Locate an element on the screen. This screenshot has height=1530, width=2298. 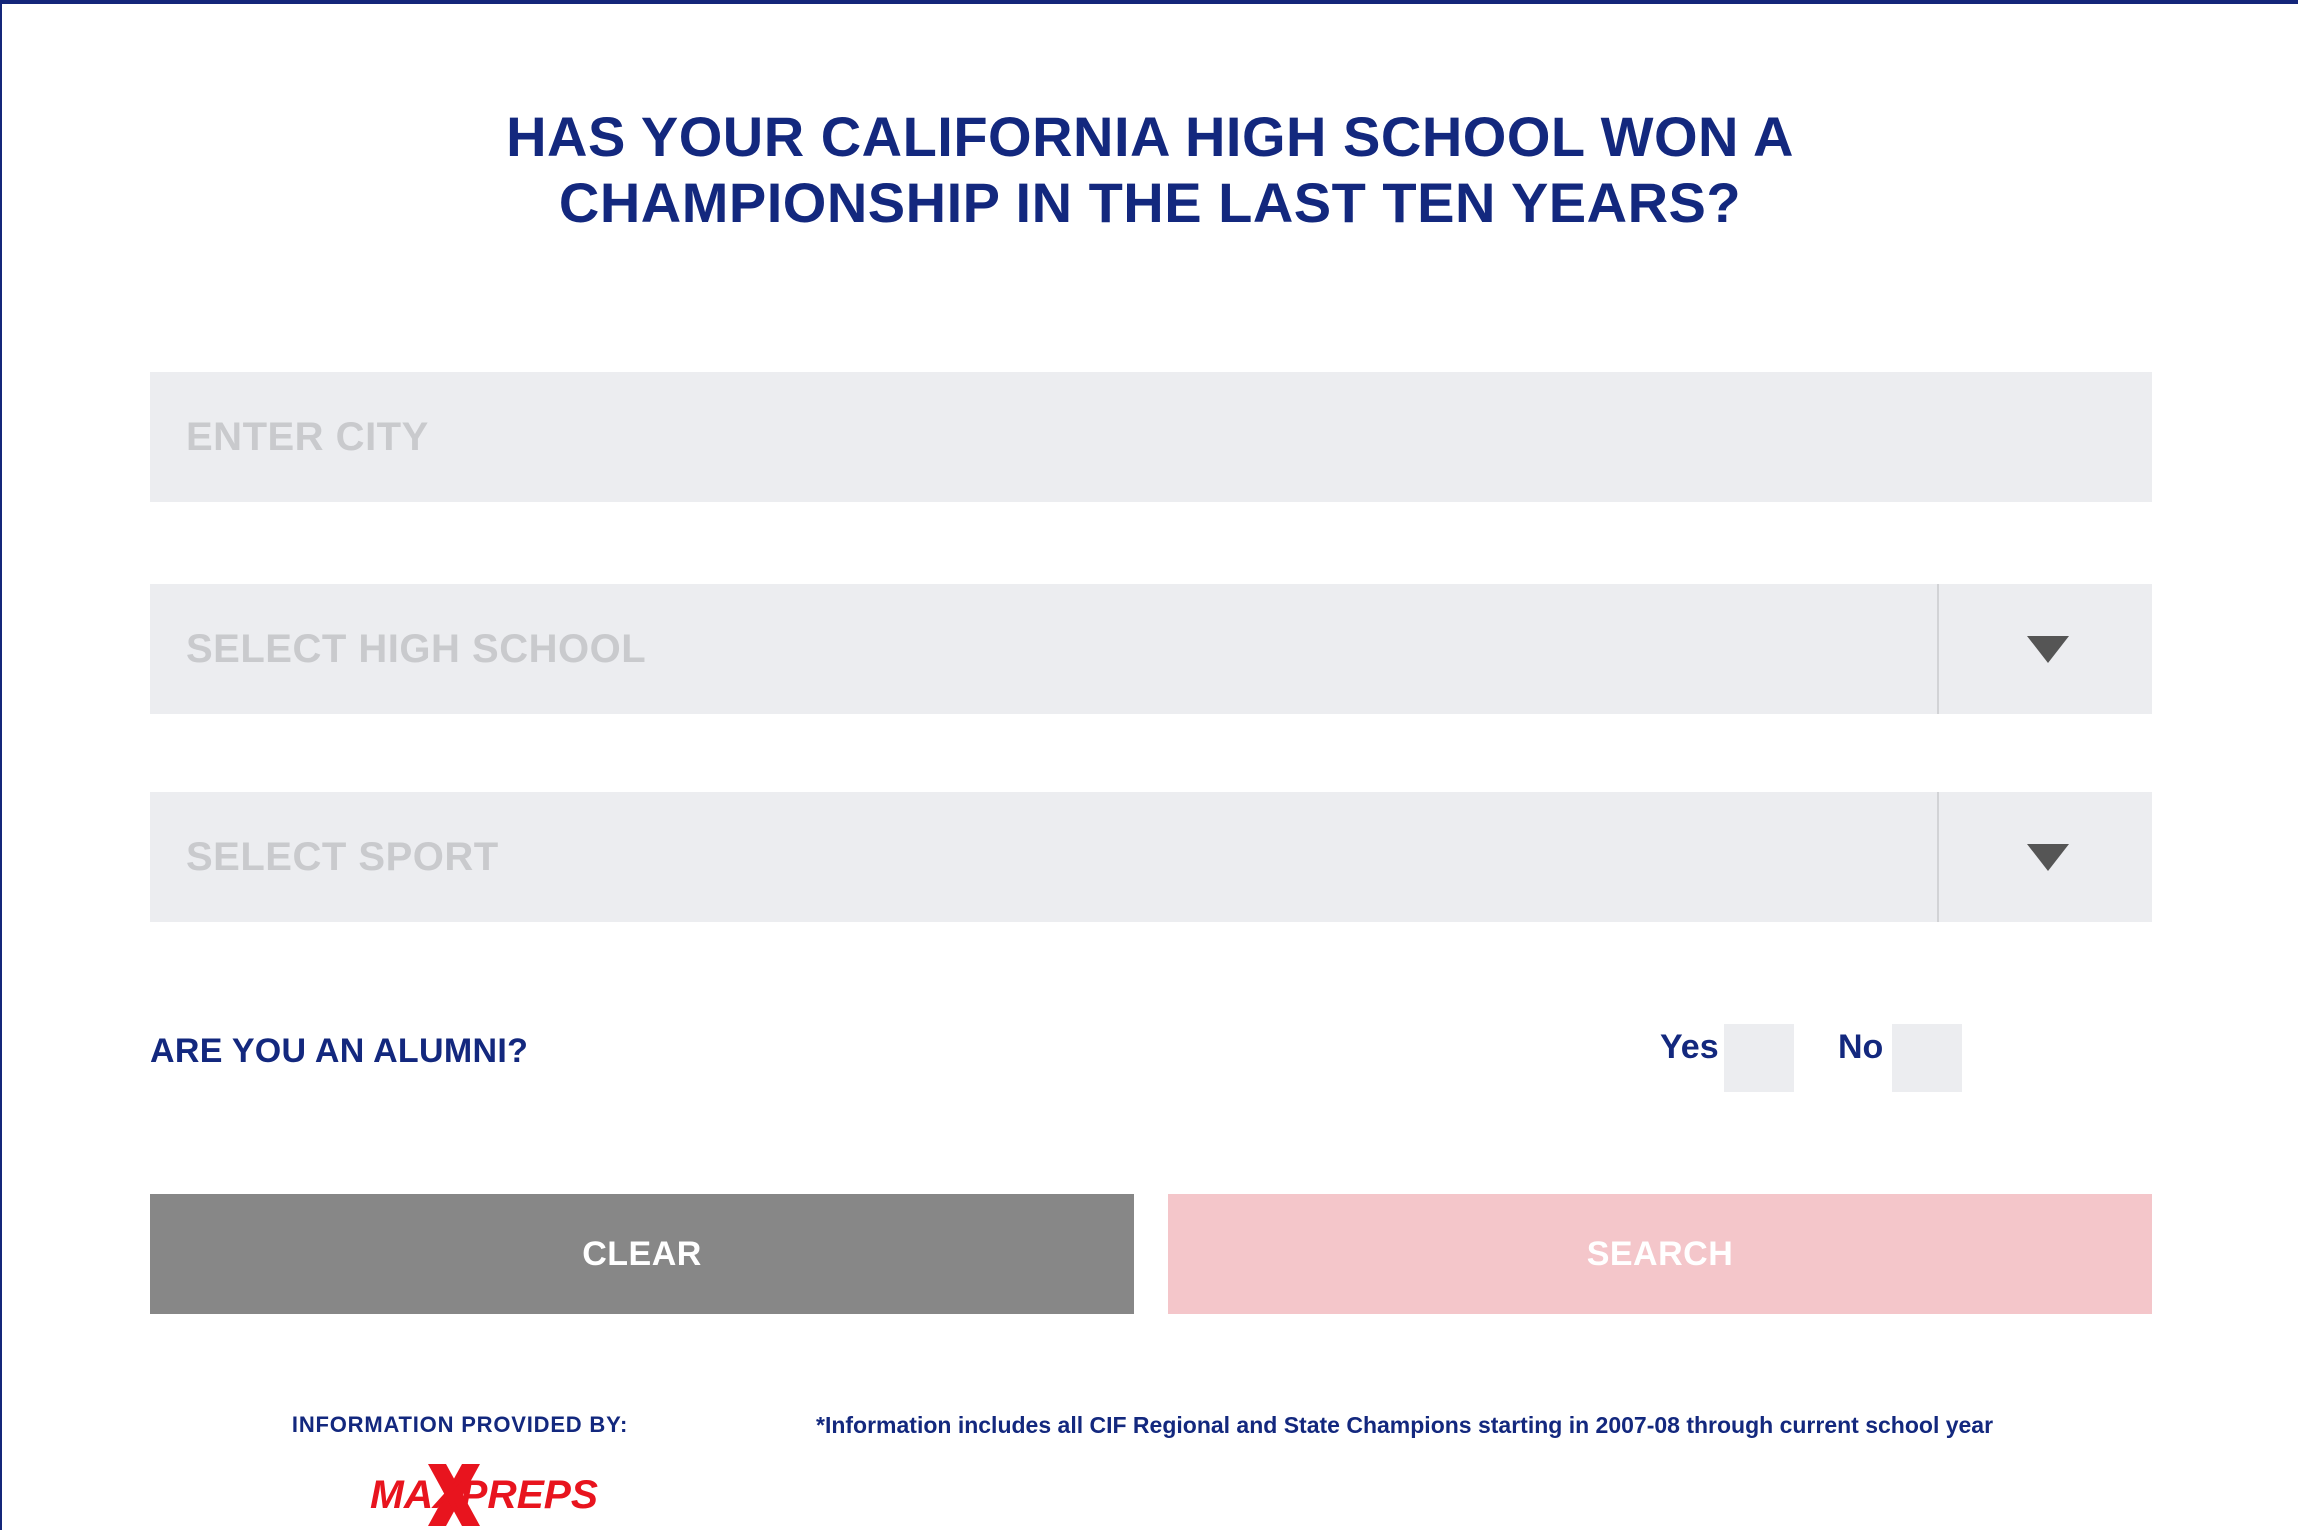
sport-dropdown-button is located at coordinates (2044, 857).